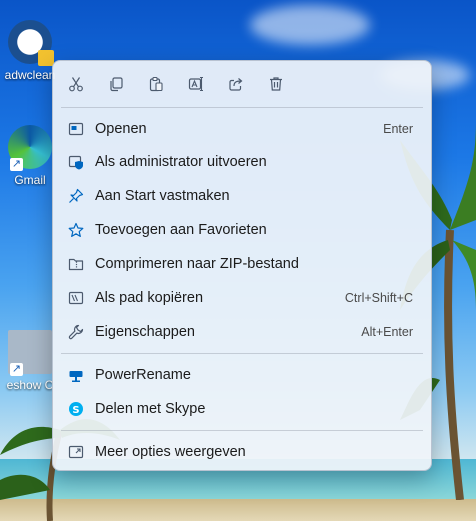  I want to click on copy-button, so click(116, 84).